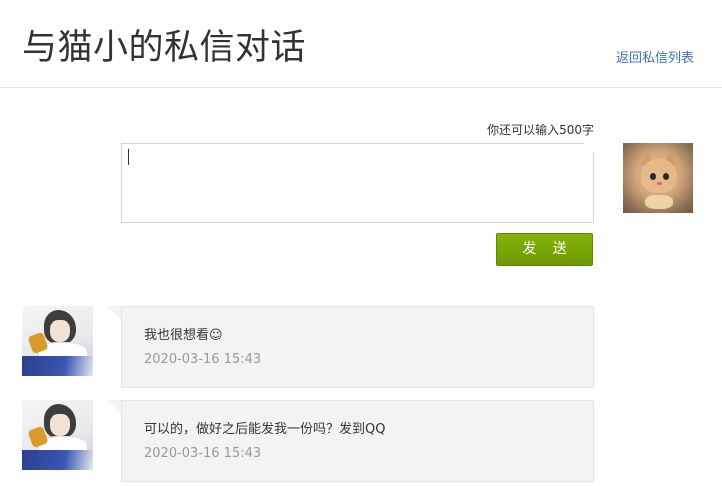 The image size is (722, 486). I want to click on message-composer, so click(357, 183).